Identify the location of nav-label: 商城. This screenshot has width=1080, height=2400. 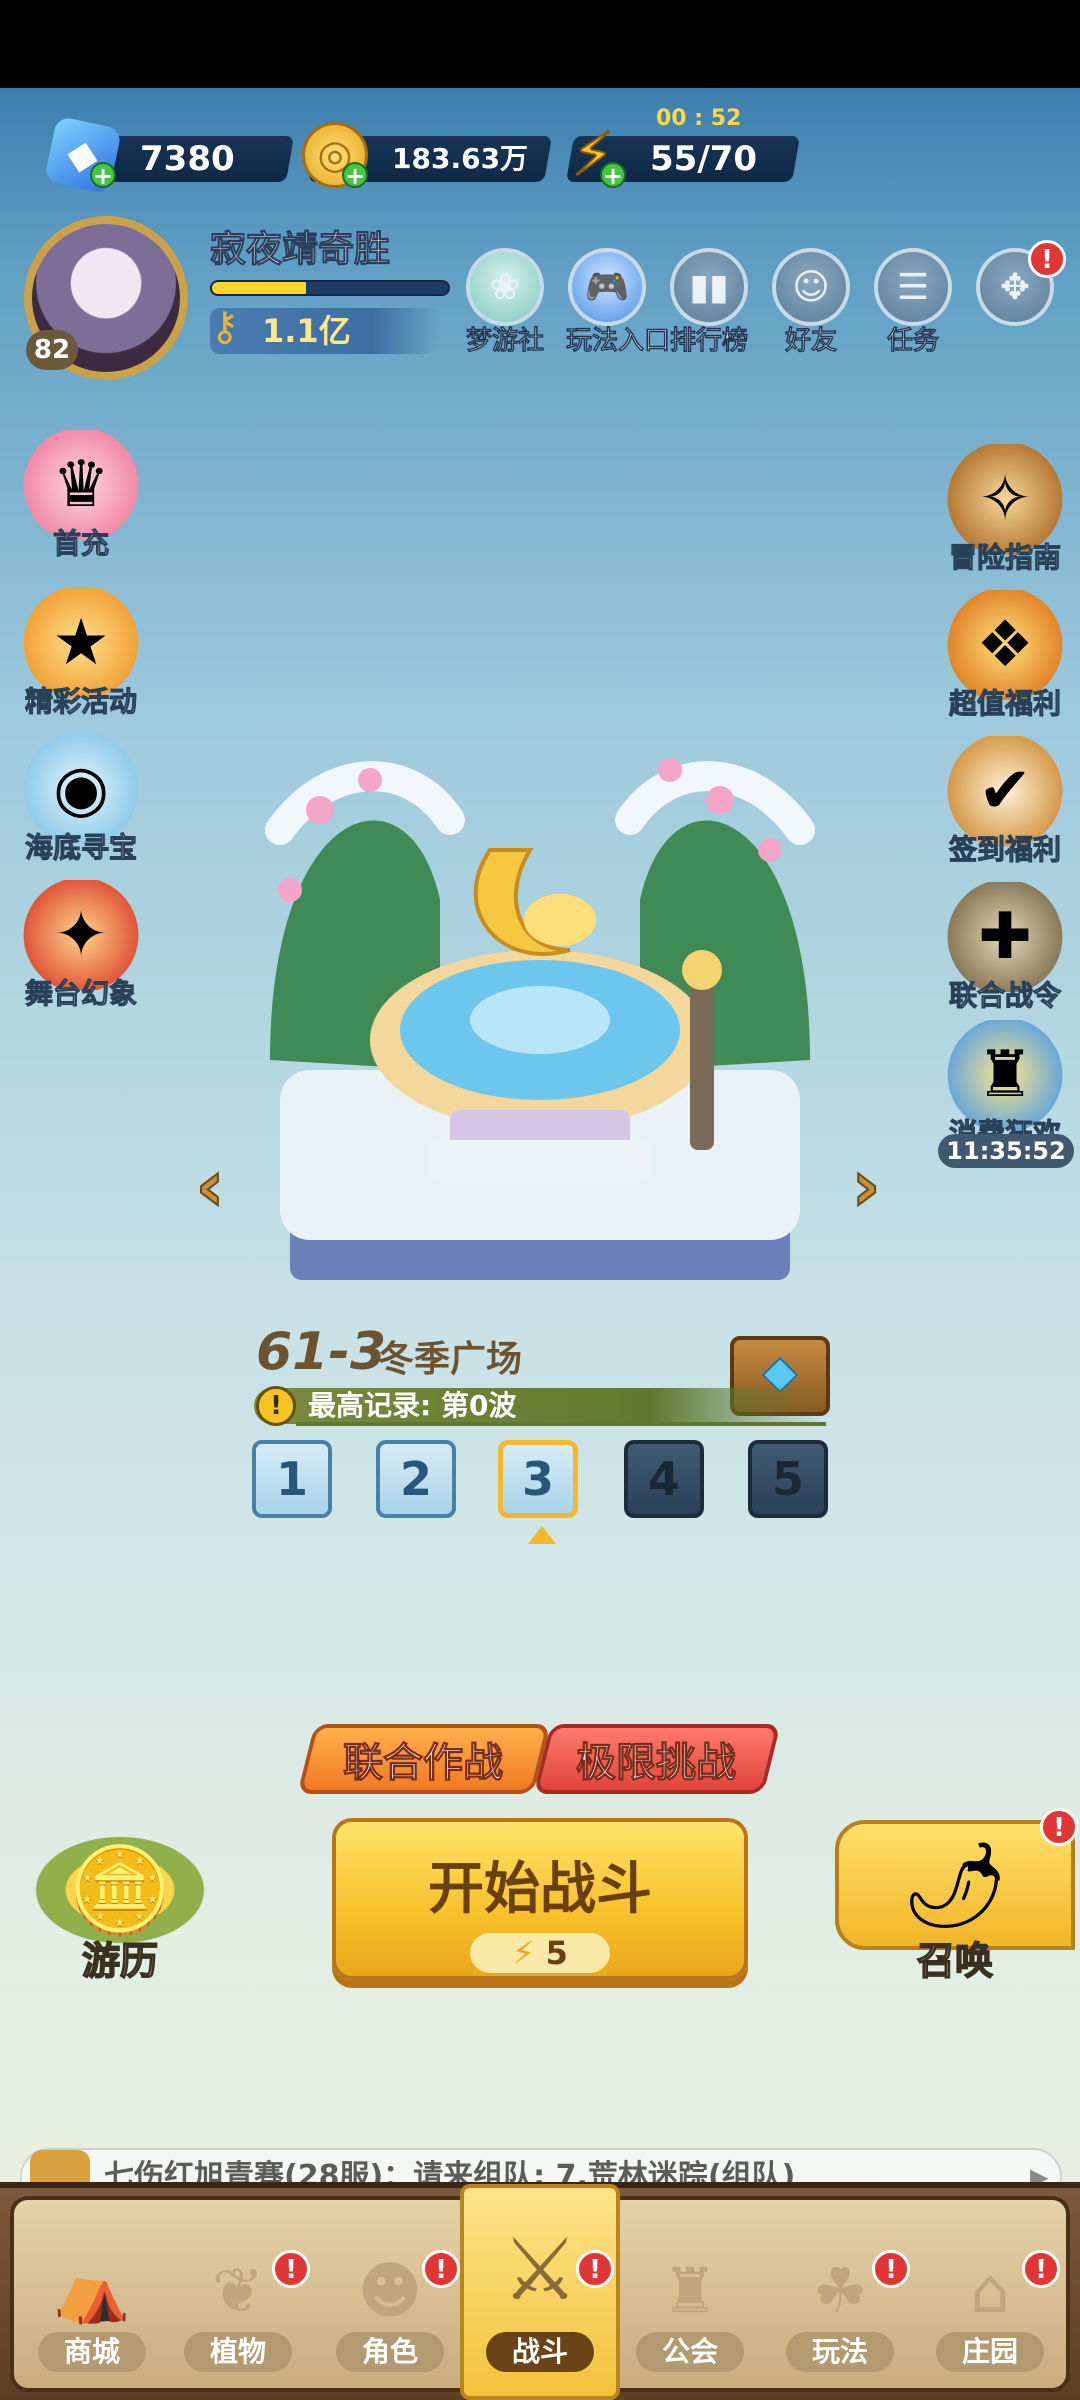
(92, 2352).